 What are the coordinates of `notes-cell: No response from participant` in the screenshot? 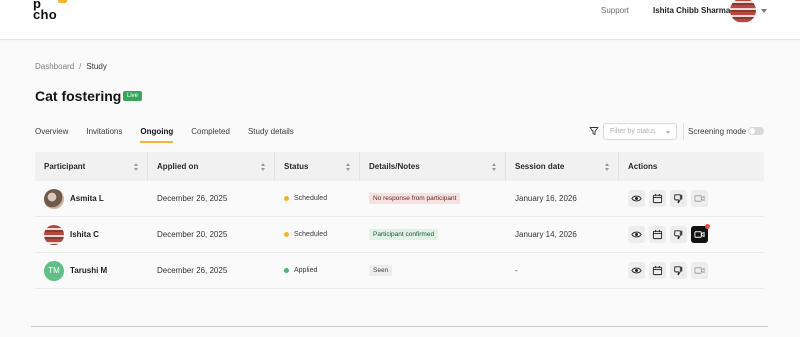 It's located at (433, 199).